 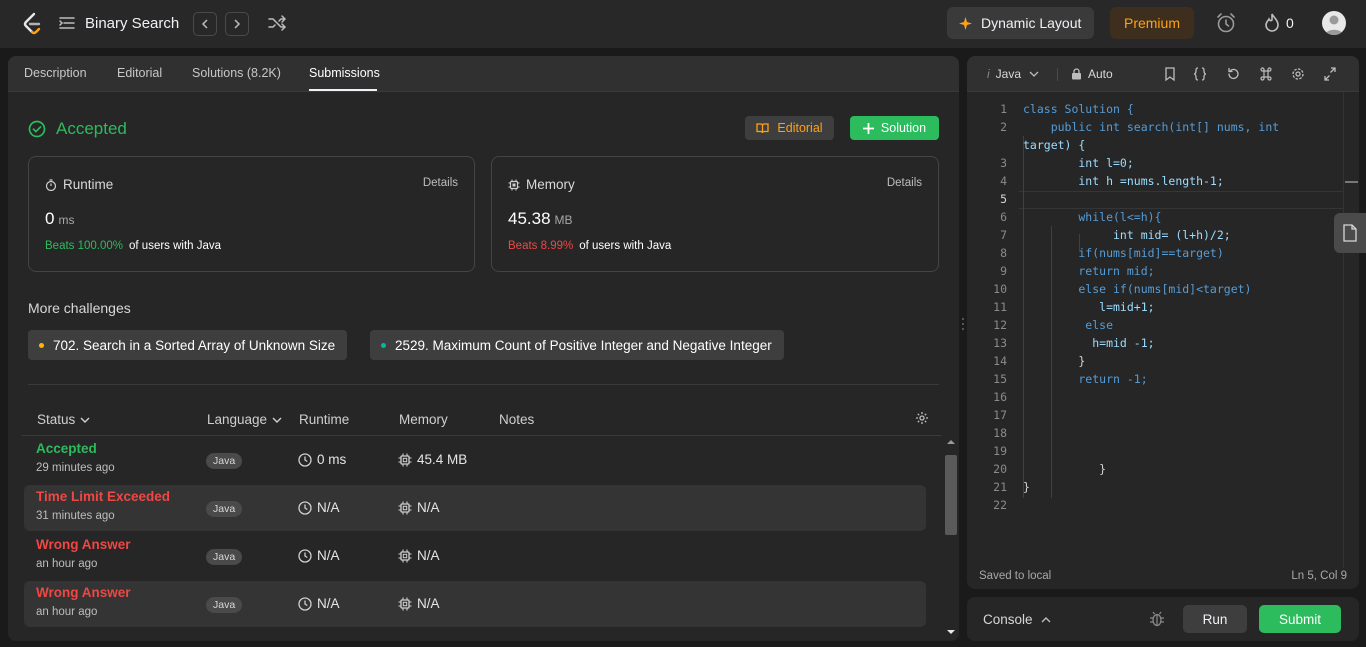 What do you see at coordinates (50, 218) in the screenshot?
I see `runtime-value: 0` at bounding box center [50, 218].